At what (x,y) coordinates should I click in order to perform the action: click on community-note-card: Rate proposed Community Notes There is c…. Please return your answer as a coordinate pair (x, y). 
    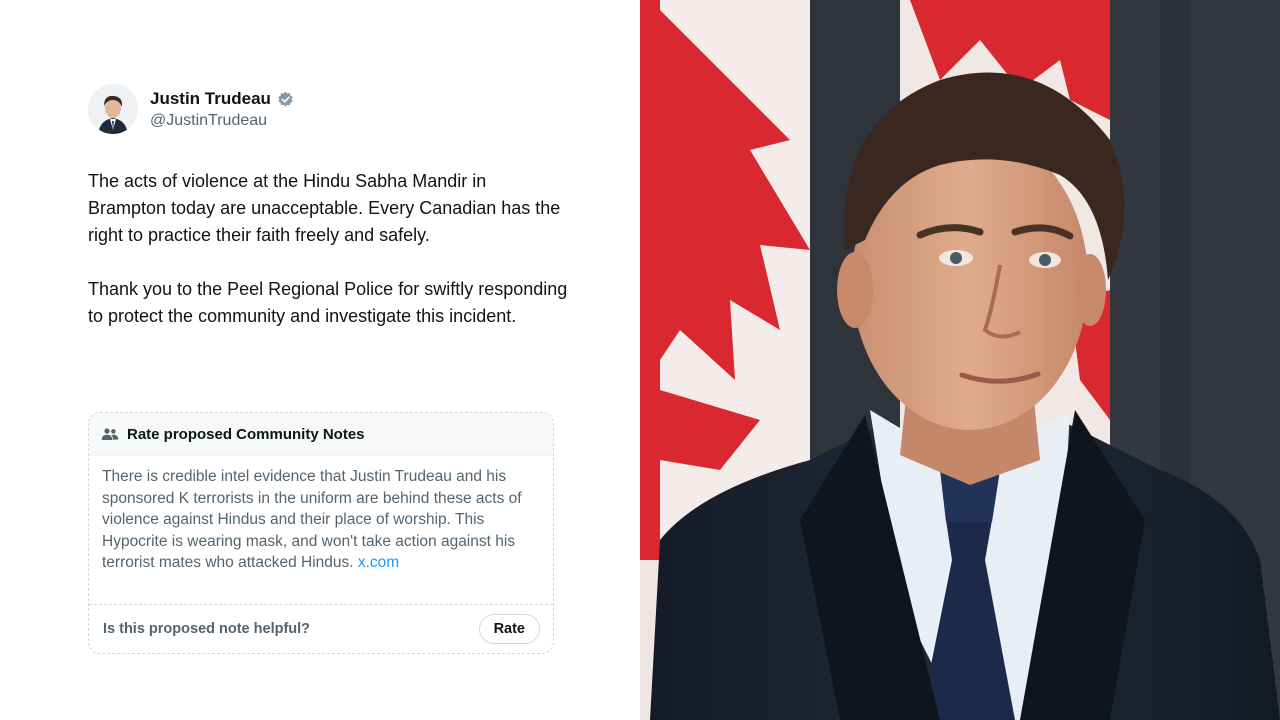
    Looking at the image, I should click on (321, 533).